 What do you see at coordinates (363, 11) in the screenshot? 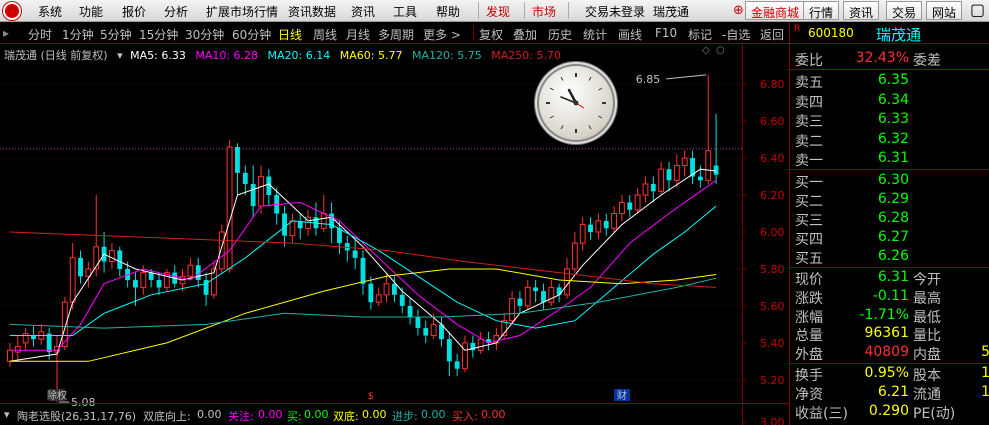
I see `menu-info: 资讯` at bounding box center [363, 11].